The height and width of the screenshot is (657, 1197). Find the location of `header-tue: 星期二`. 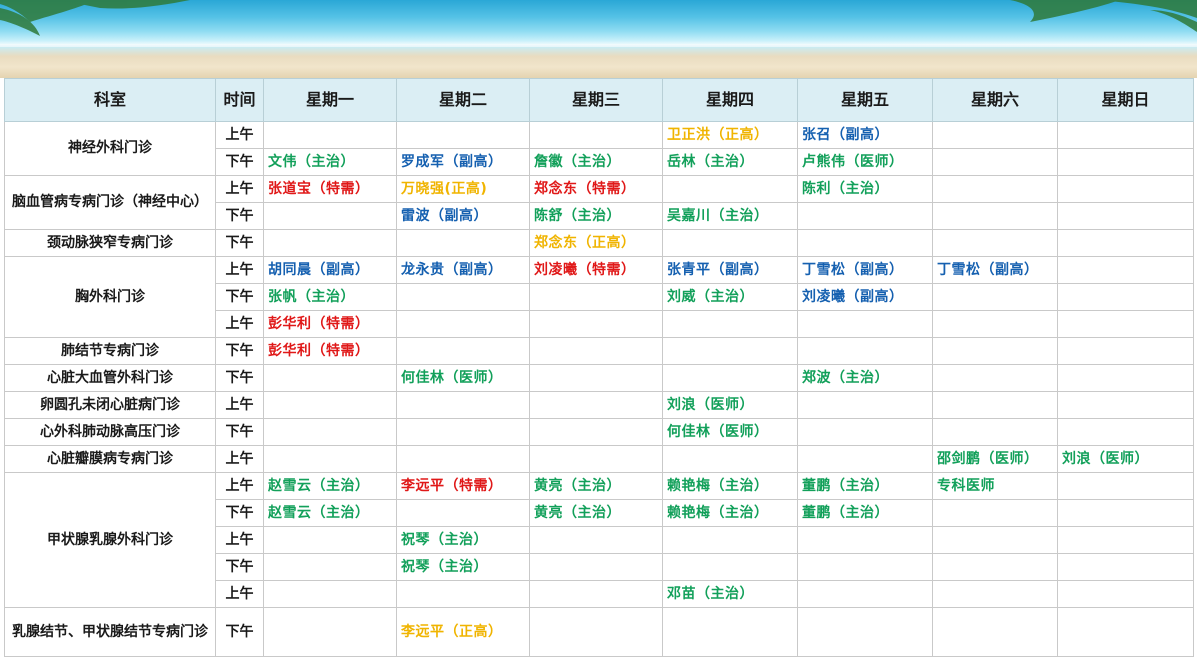

header-tue: 星期二 is located at coordinates (463, 100).